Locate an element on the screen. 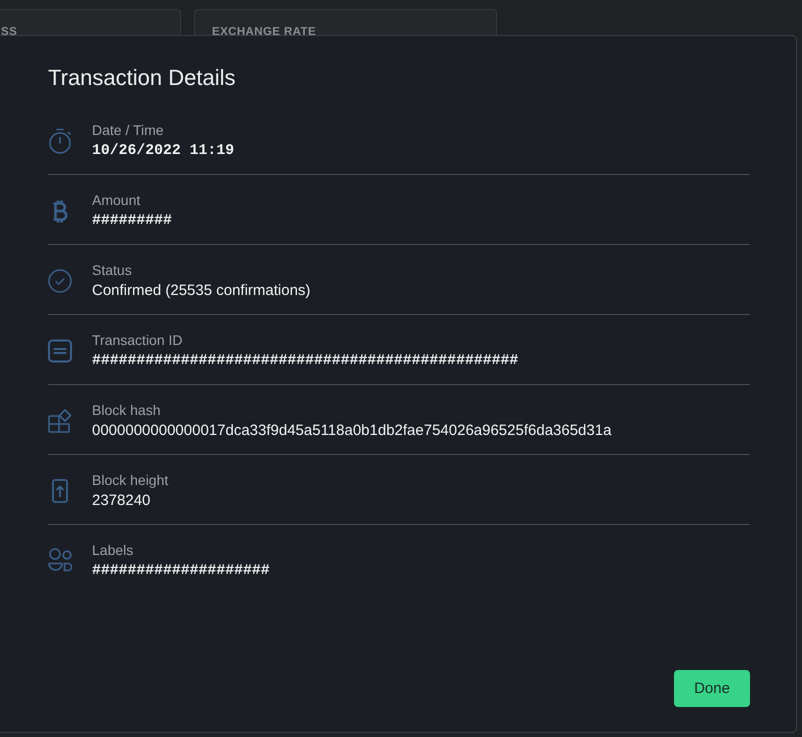 The width and height of the screenshot is (802, 737). dialog-title: Transaction Details is located at coordinates (142, 78).